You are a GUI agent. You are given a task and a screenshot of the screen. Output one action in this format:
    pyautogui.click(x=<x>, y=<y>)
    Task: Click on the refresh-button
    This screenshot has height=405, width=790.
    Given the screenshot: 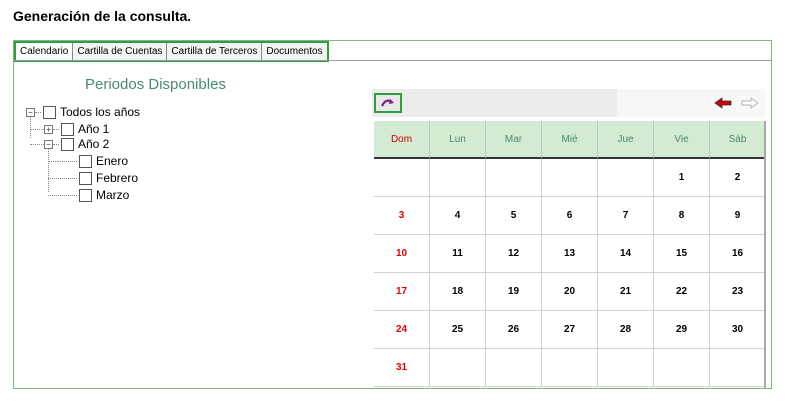 What is the action you would take?
    pyautogui.click(x=388, y=103)
    